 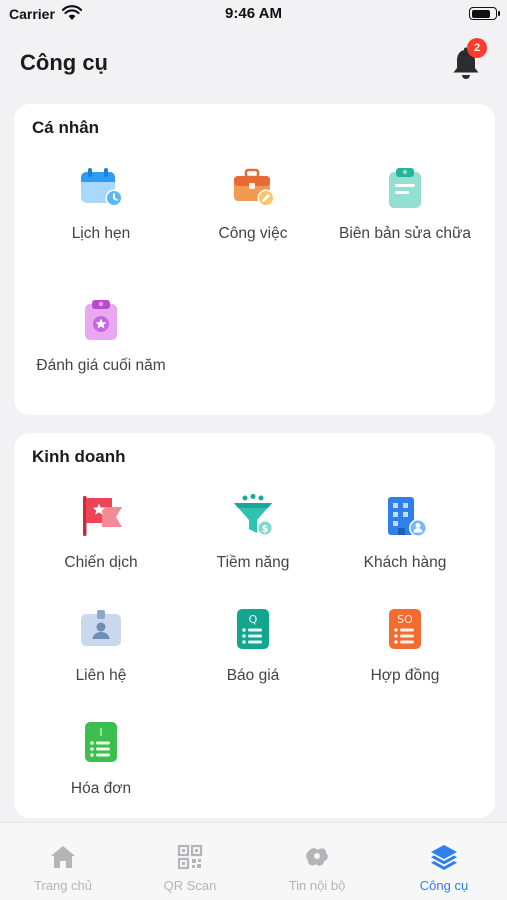 What do you see at coordinates (102, 516) in the screenshot?
I see `flag-icon` at bounding box center [102, 516].